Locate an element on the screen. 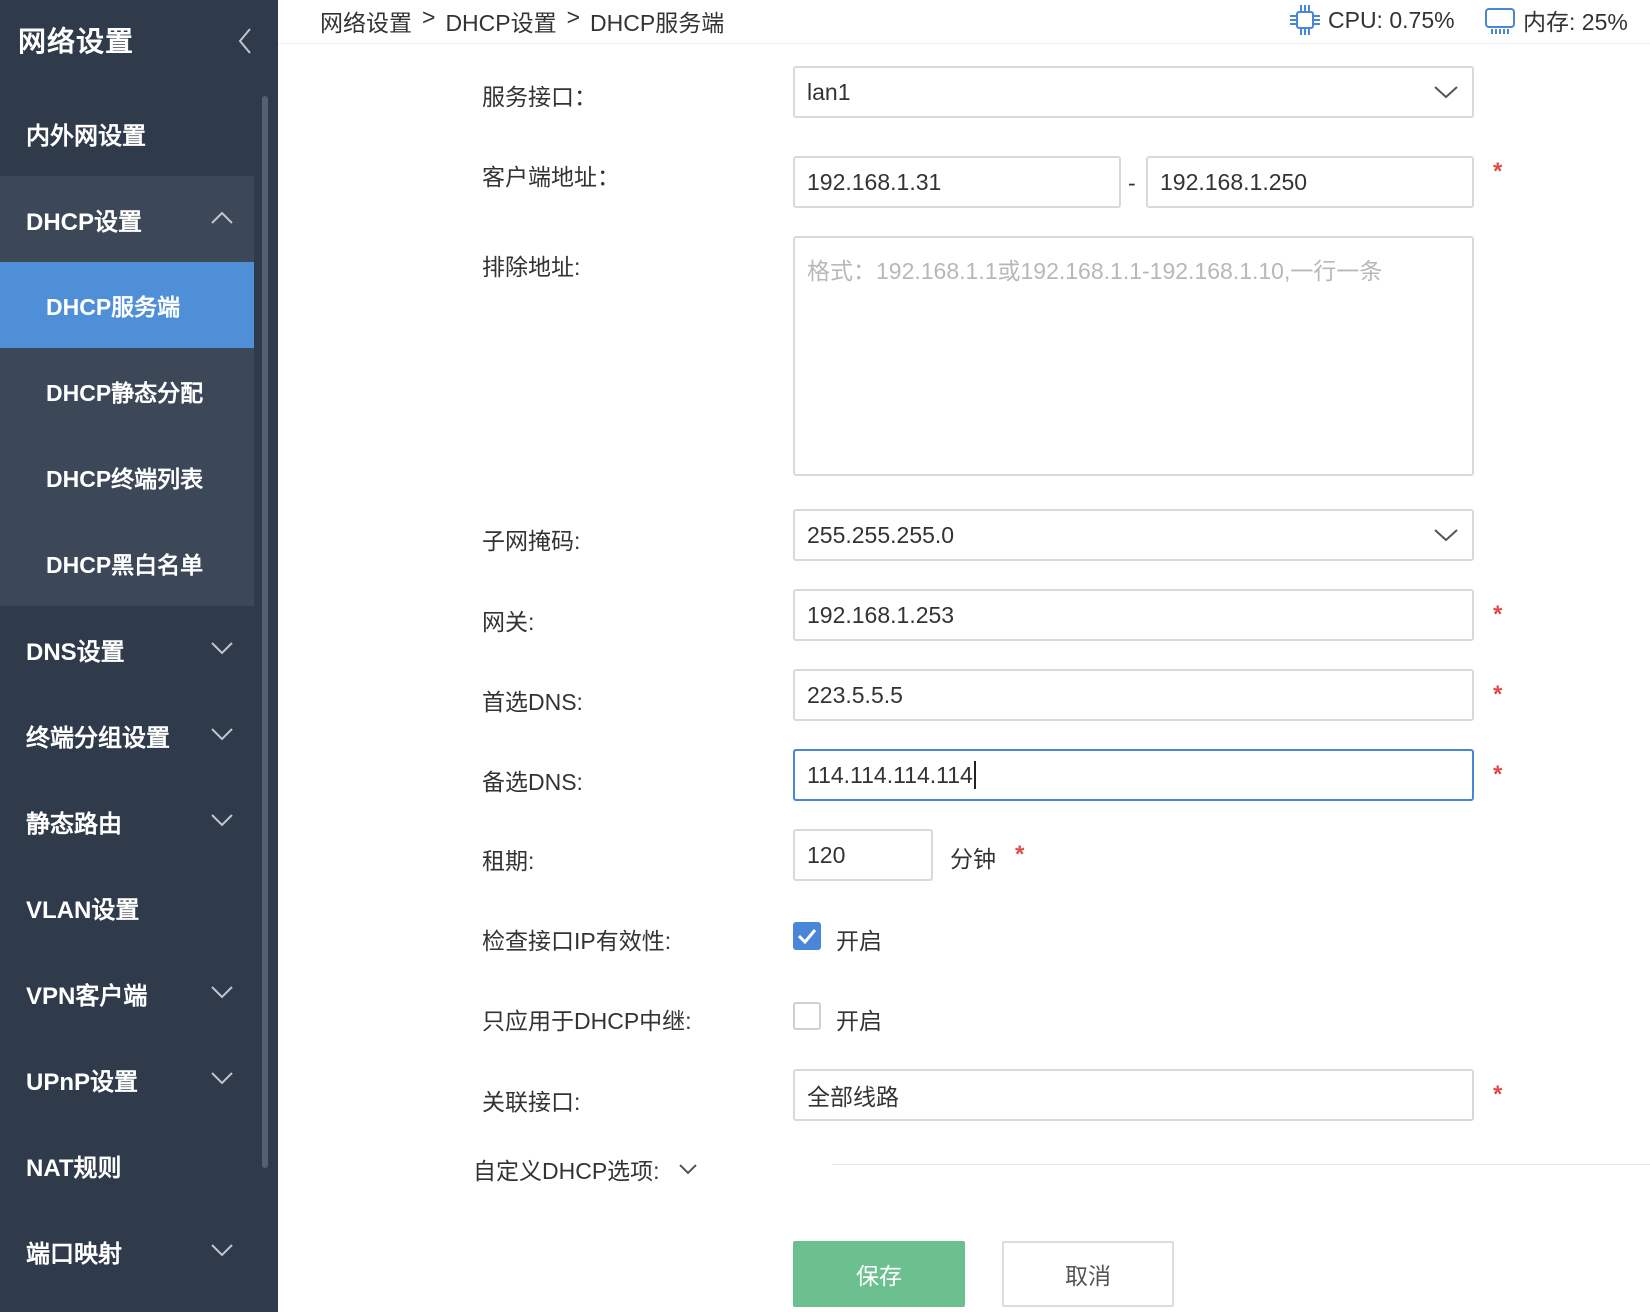 This screenshot has height=1312, width=1650. gateway-label: 网关: is located at coordinates (508, 622).